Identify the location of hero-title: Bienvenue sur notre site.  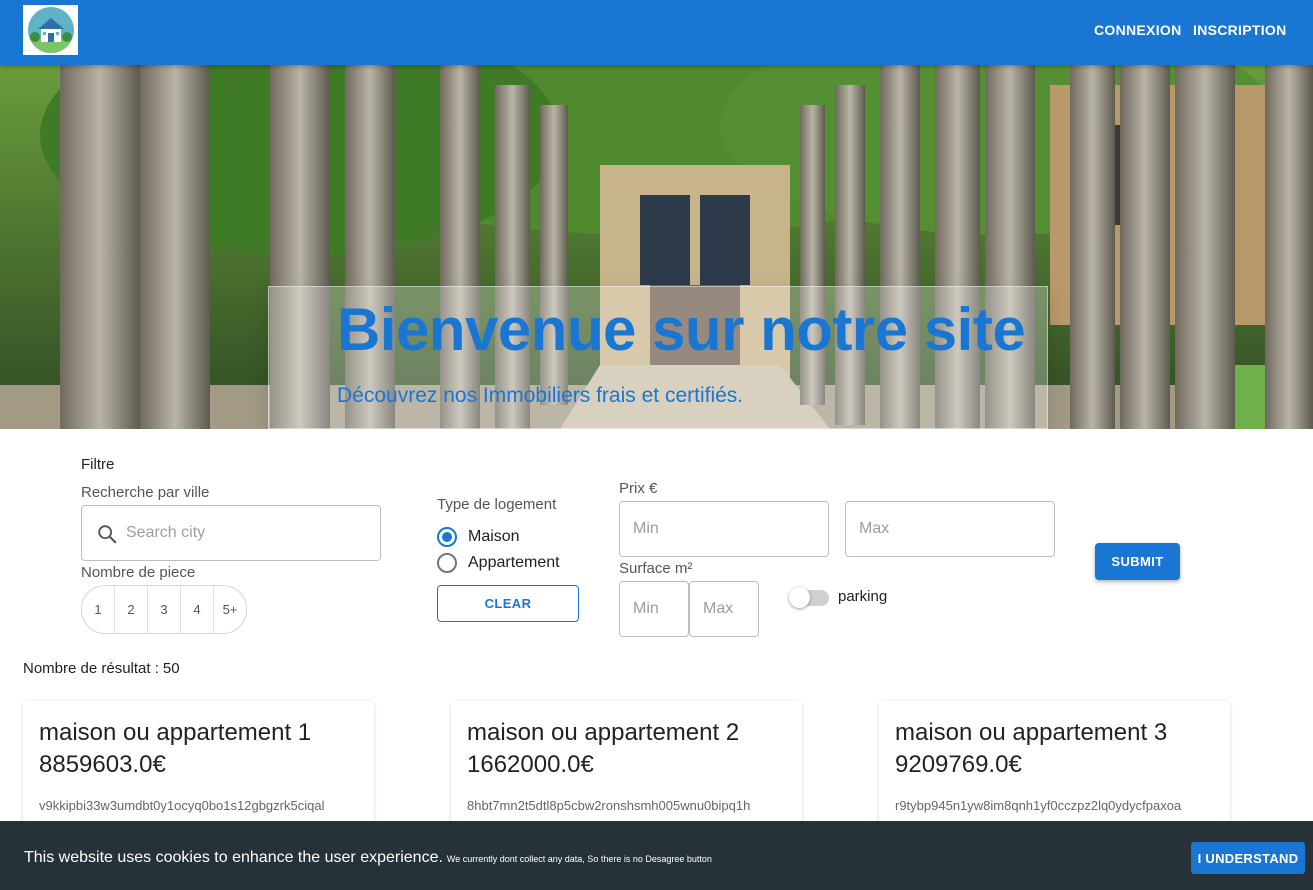
(681, 329).